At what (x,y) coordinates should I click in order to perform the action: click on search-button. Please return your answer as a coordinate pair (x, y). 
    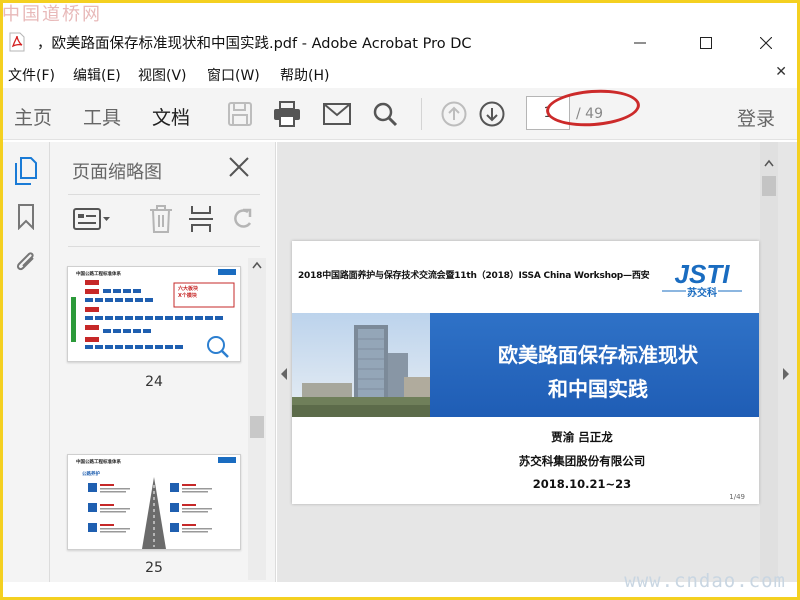
    Looking at the image, I should click on (385, 114).